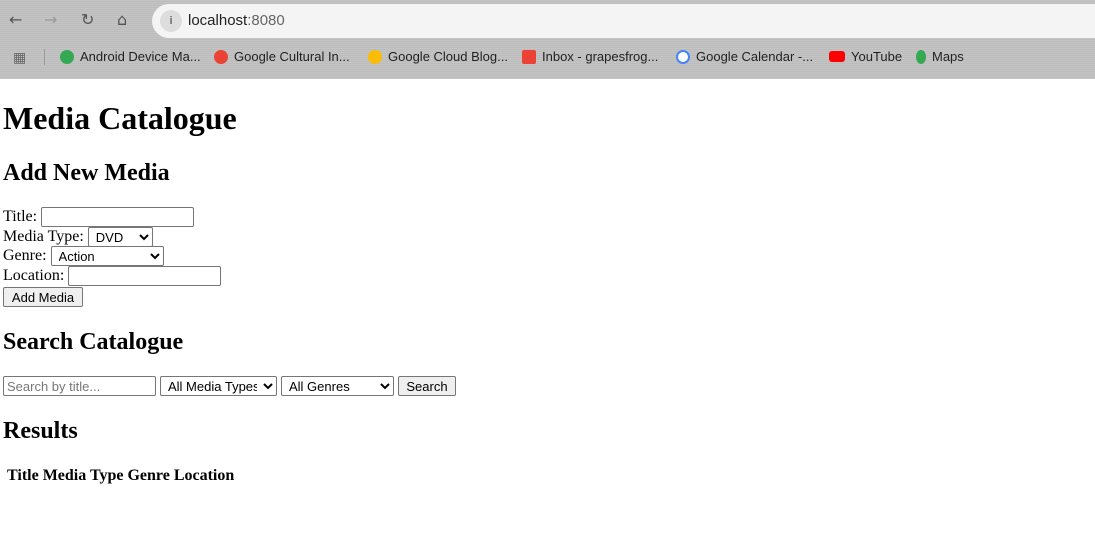 The width and height of the screenshot is (1095, 551). I want to click on google-icon, so click(683, 56).